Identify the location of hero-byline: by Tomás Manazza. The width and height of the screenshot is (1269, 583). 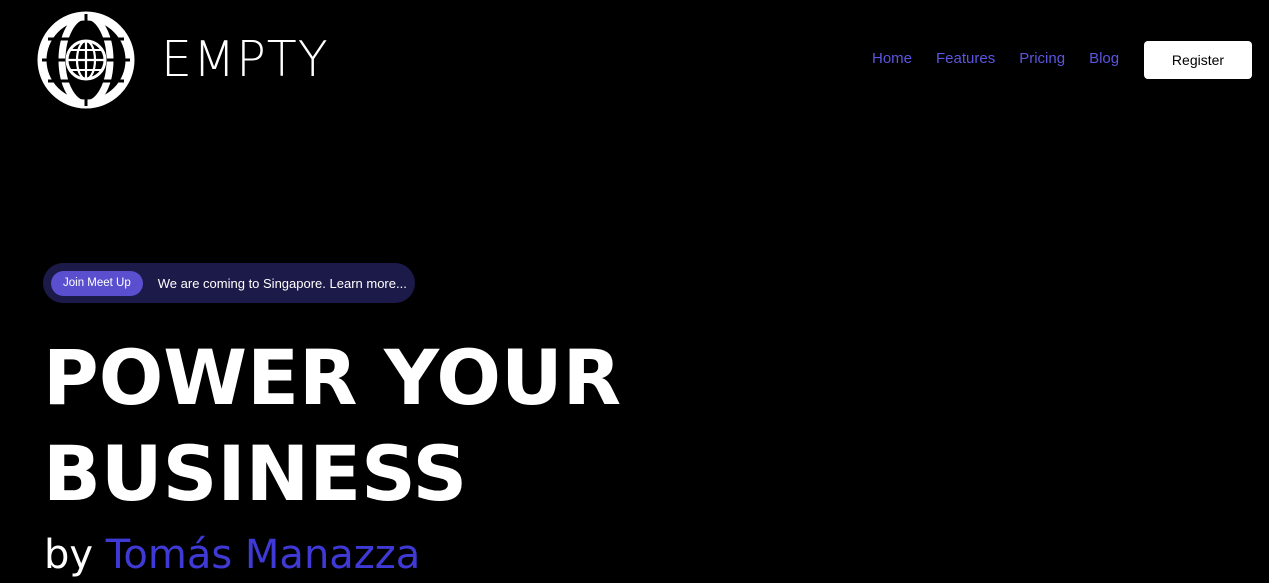
(232, 555).